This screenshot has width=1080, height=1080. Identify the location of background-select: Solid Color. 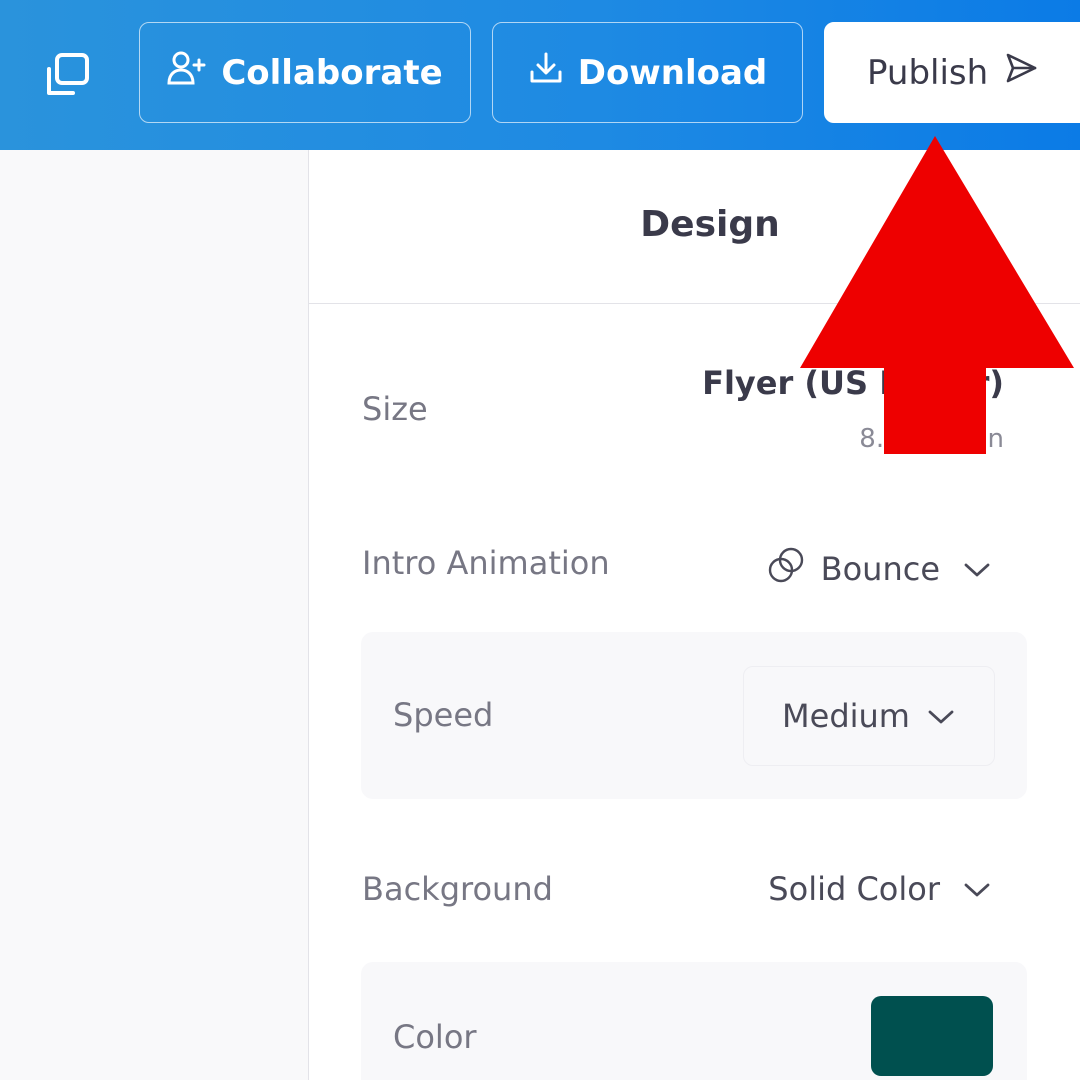
(880, 889).